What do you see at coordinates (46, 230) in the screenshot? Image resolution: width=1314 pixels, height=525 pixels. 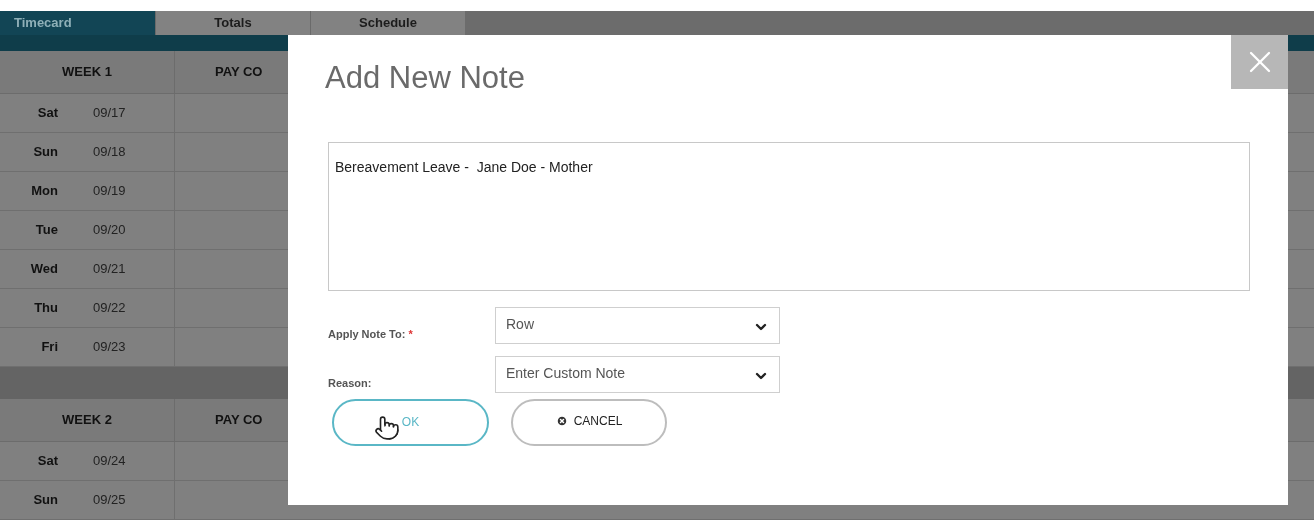 I see `day-cell-text: Tue` at bounding box center [46, 230].